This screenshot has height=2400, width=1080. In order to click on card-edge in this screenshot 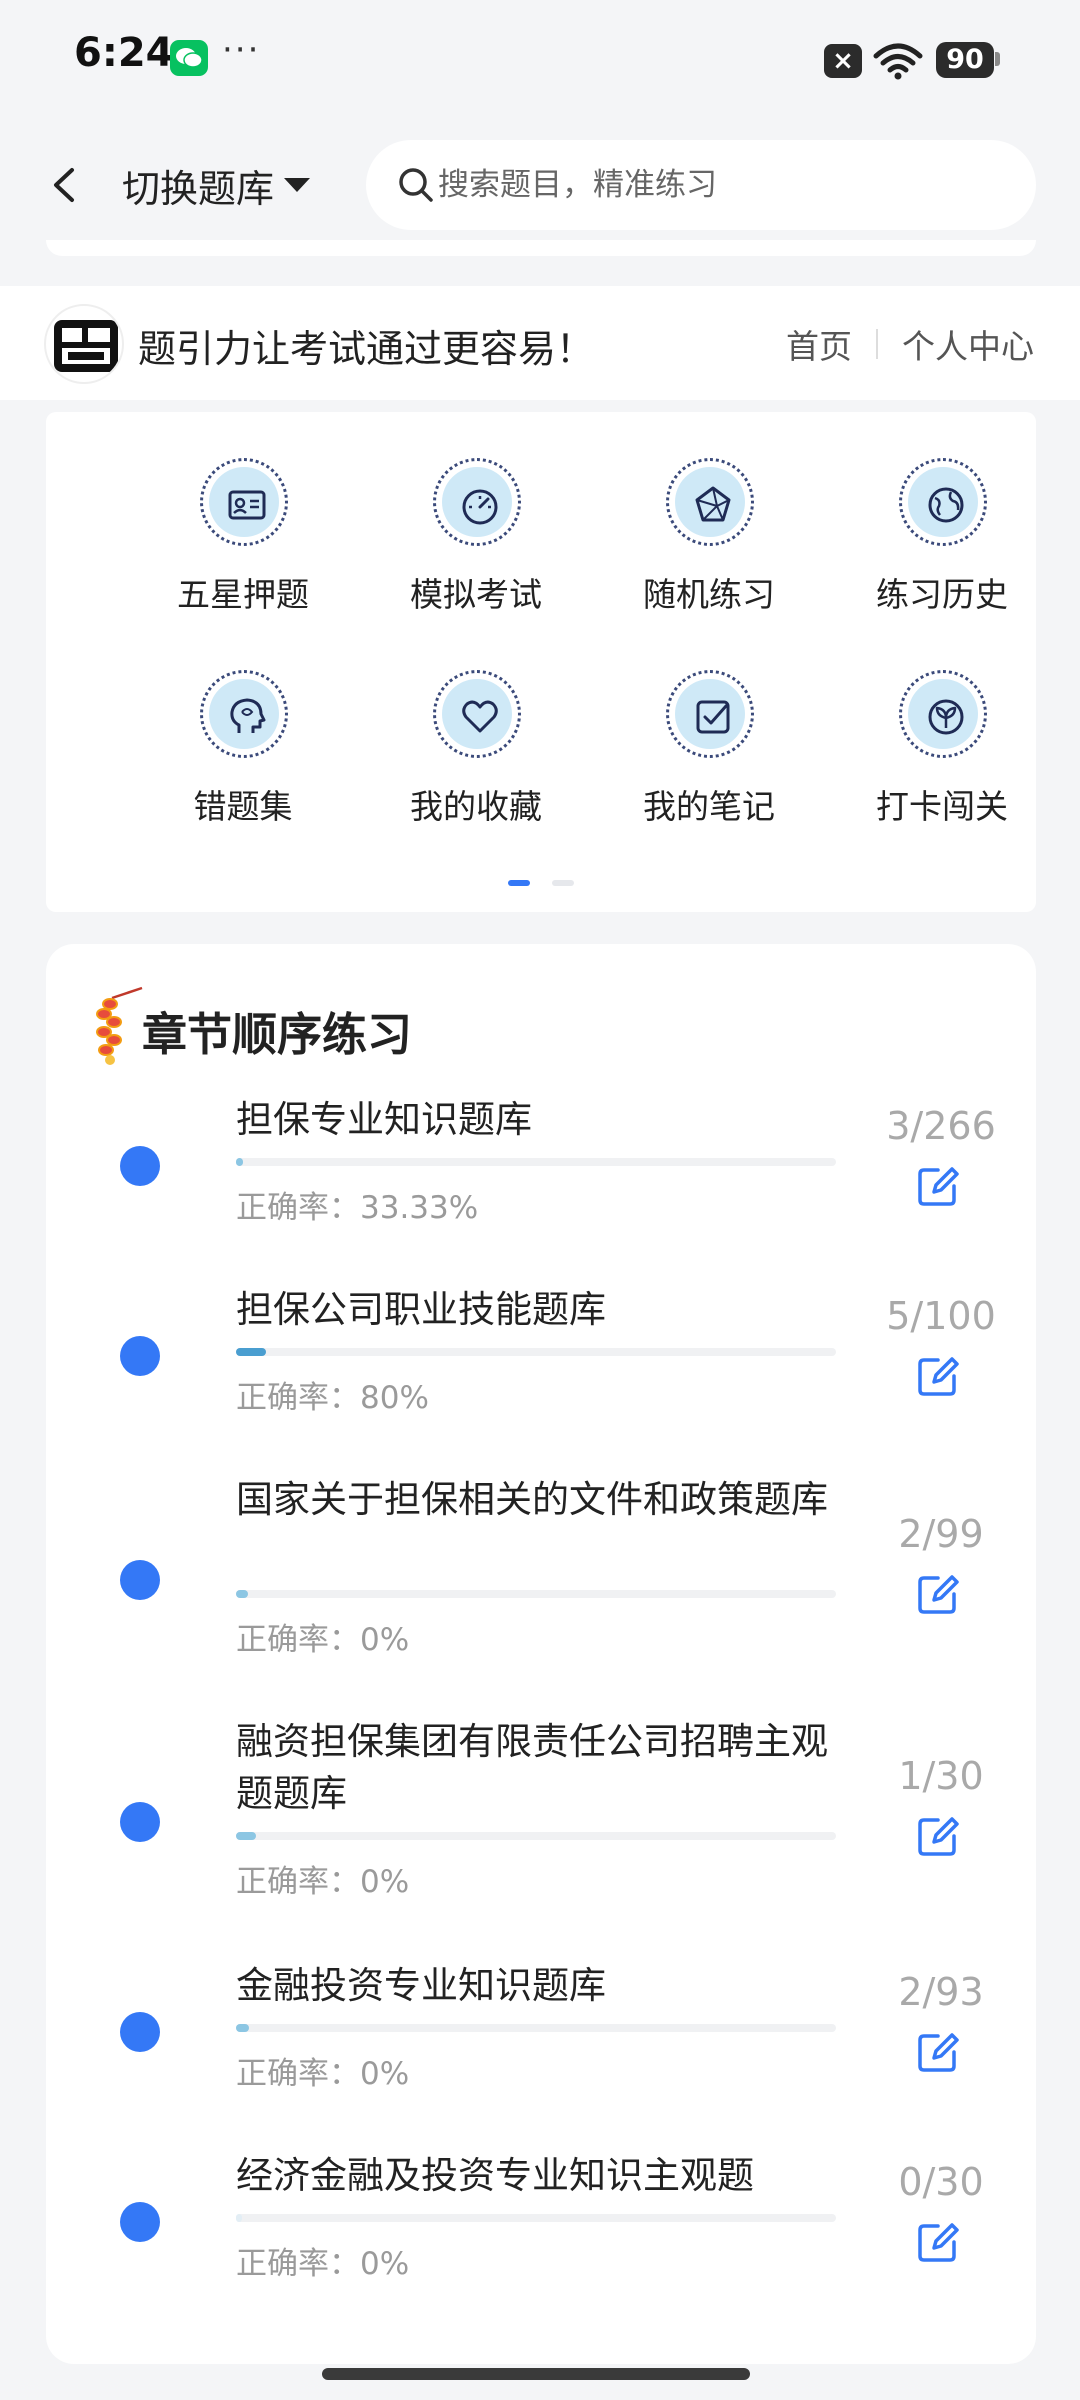, I will do `click(541, 248)`.